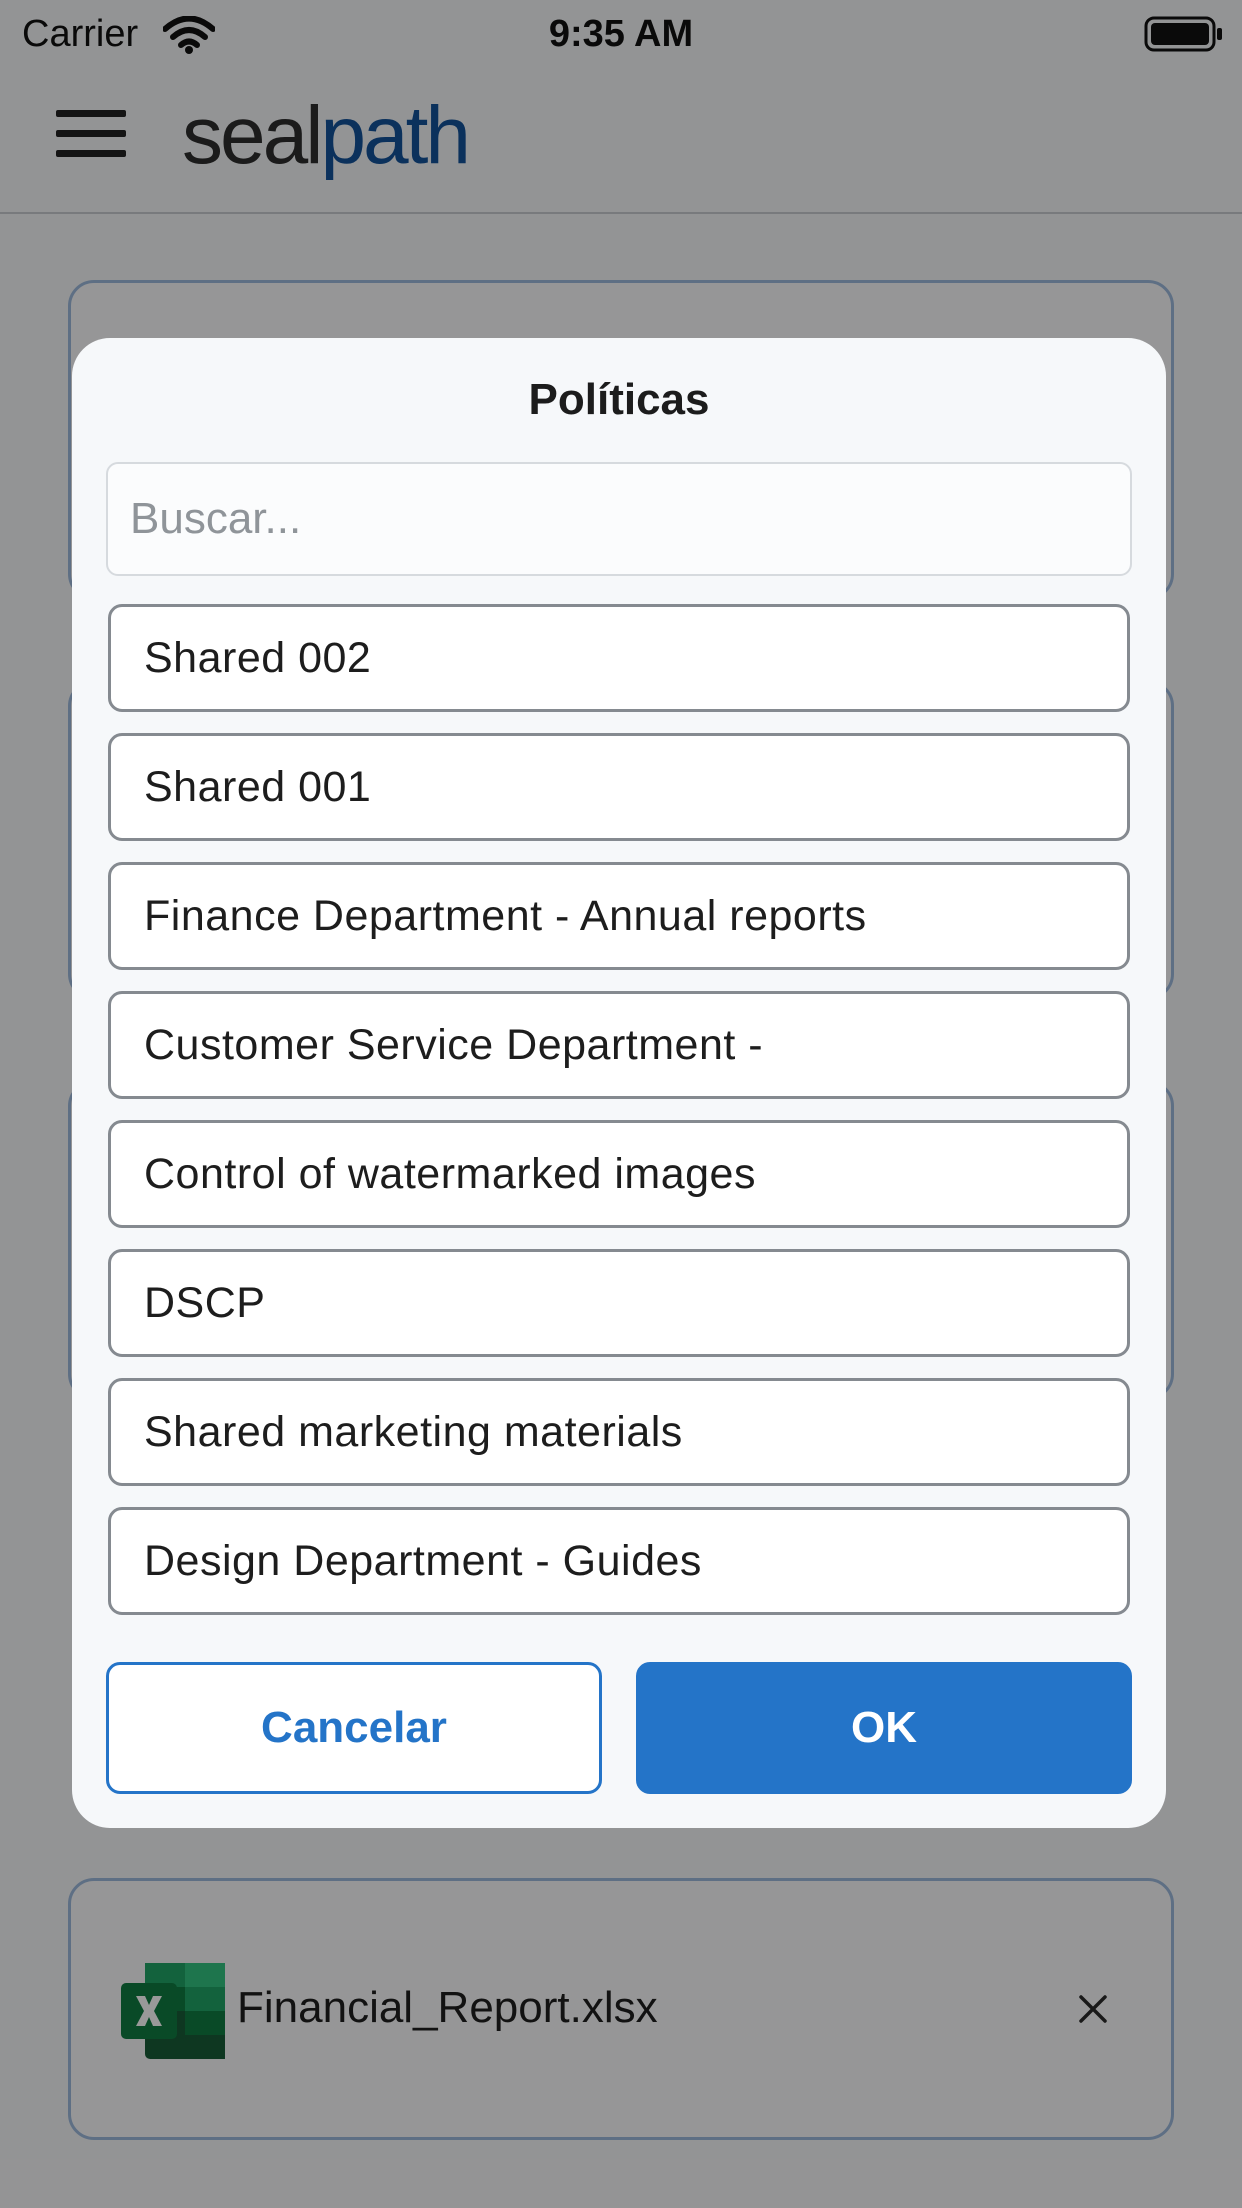 This screenshot has height=2208, width=1242. I want to click on search-input, so click(619, 519).